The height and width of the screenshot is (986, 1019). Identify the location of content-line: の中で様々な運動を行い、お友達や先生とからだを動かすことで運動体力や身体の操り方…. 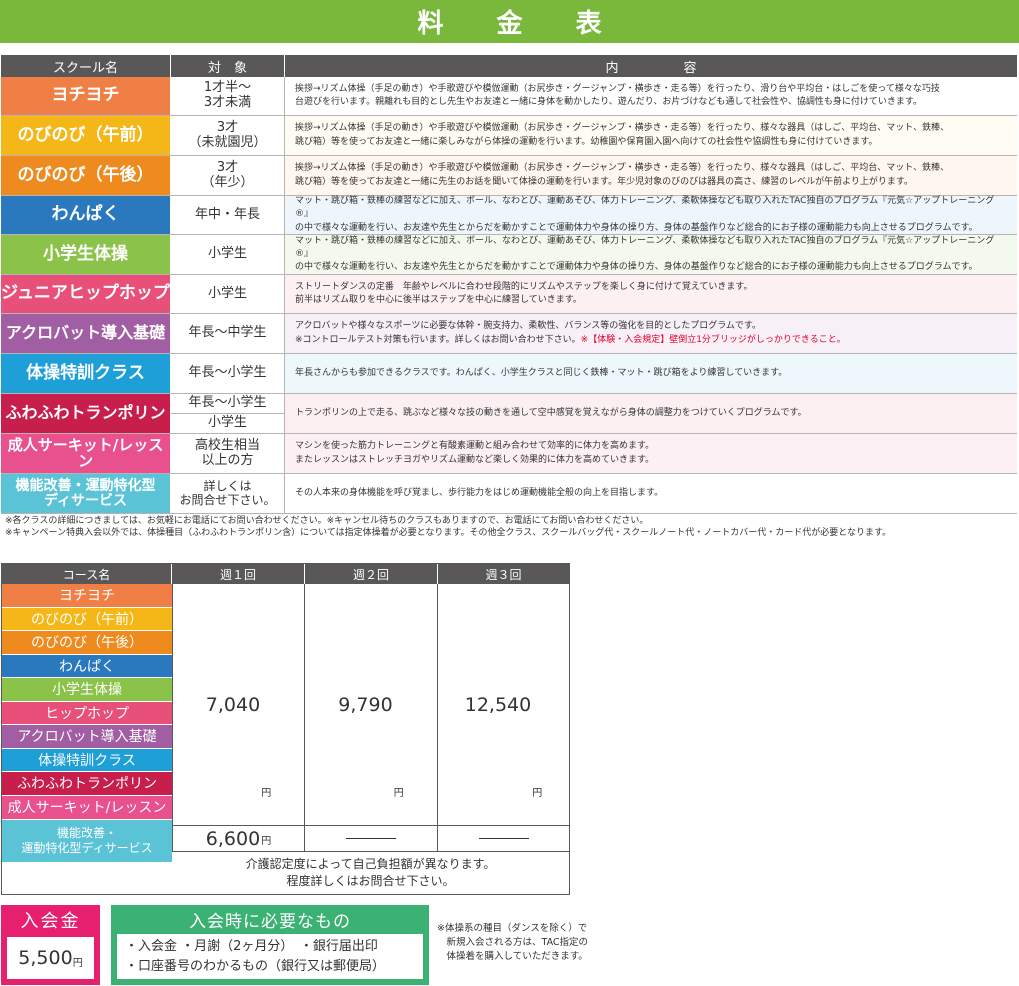
(636, 227).